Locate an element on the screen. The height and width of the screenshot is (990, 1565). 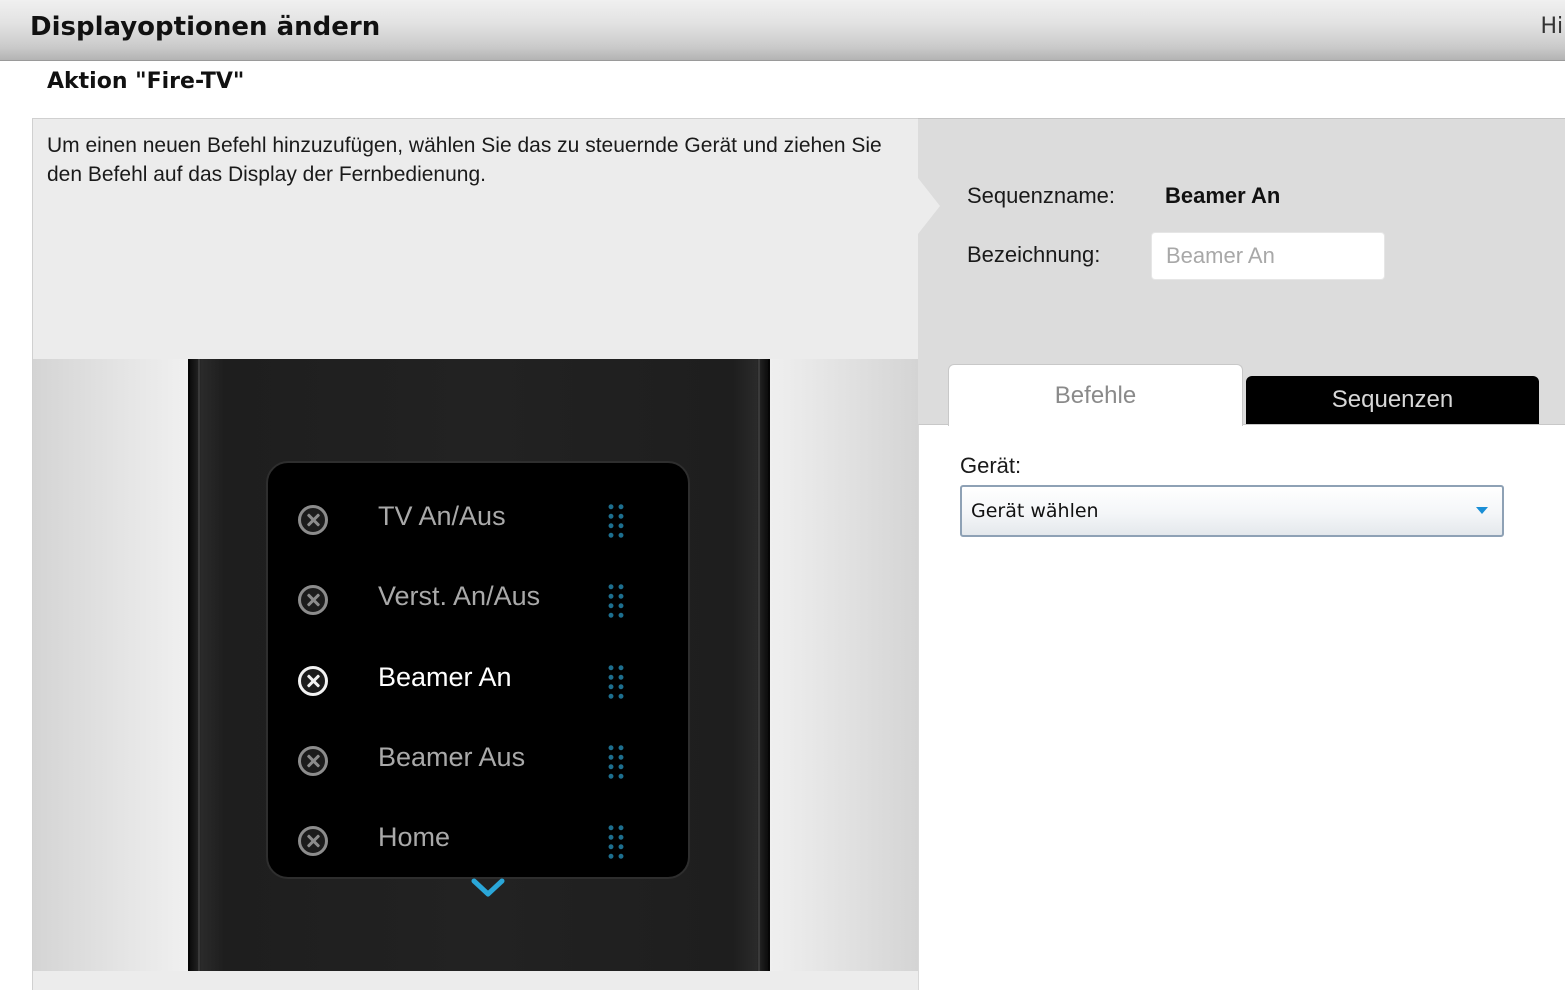
page-title: Displayoptionen ändern is located at coordinates (205, 27).